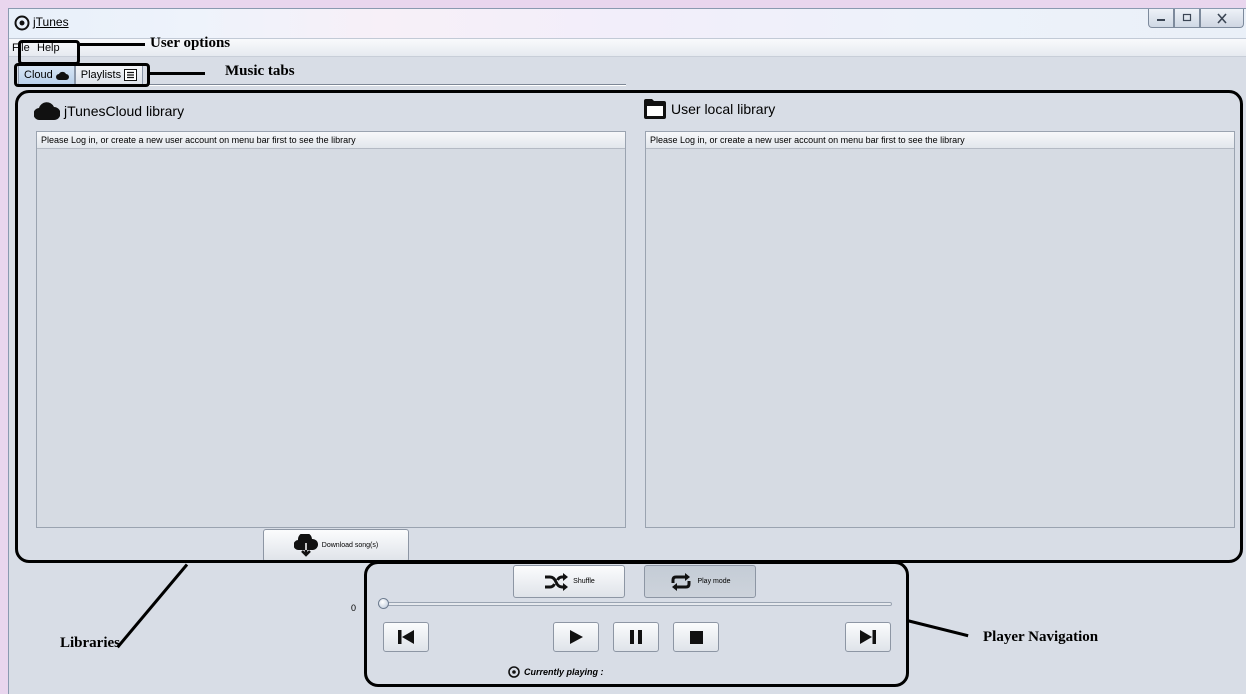 The width and height of the screenshot is (1246, 694). What do you see at coordinates (22, 23) in the screenshot?
I see `app-logo-icon` at bounding box center [22, 23].